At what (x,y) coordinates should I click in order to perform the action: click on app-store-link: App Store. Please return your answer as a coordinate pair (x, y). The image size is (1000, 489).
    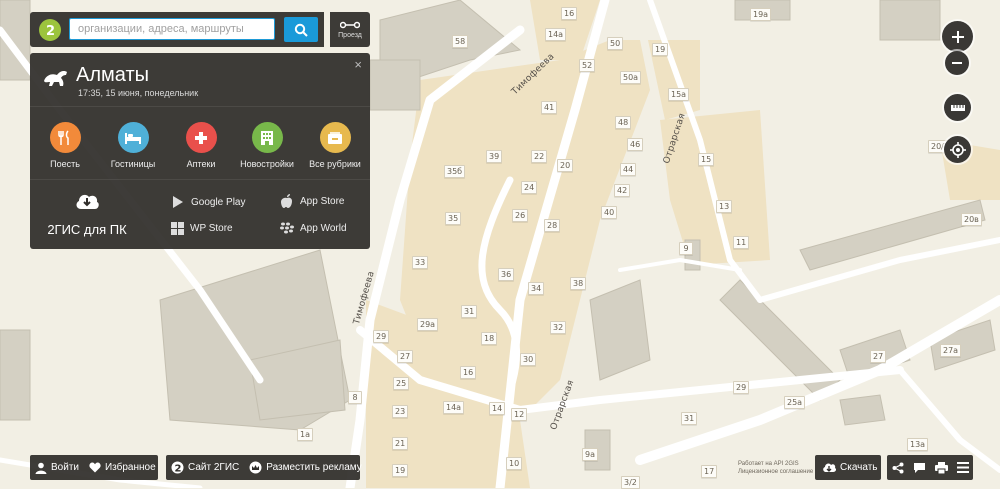
    Looking at the image, I should click on (312, 201).